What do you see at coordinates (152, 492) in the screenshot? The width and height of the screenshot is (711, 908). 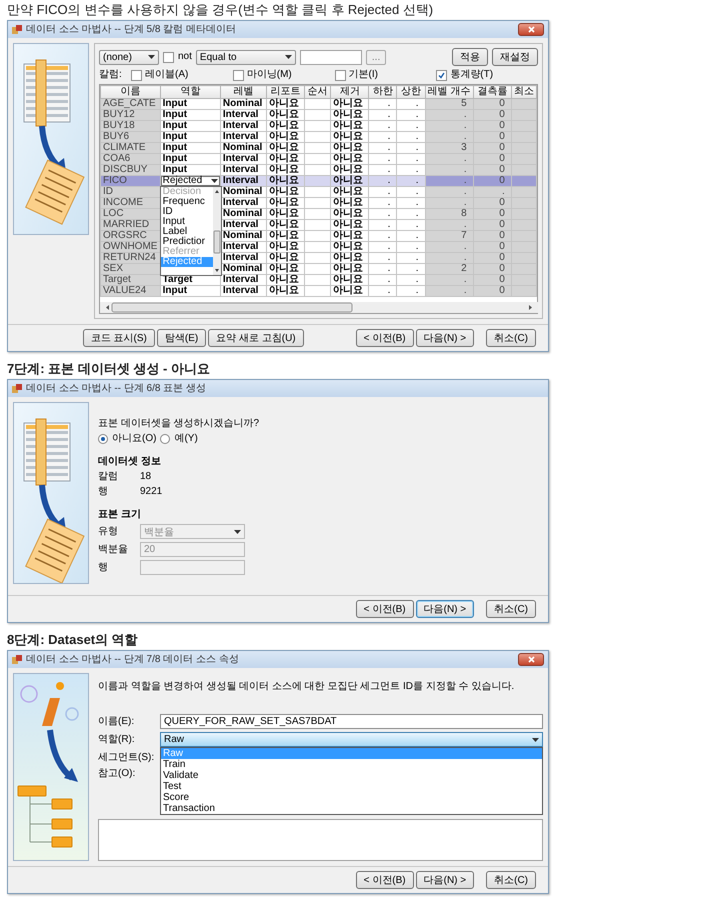 I see `info-value: 9221` at bounding box center [152, 492].